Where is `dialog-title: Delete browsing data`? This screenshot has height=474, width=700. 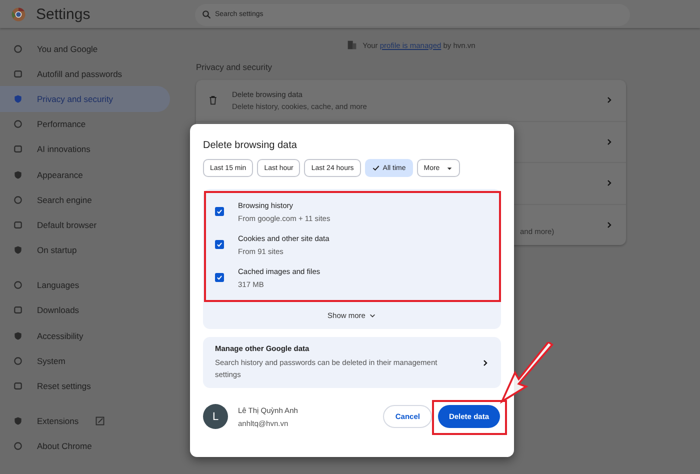
dialog-title: Delete browsing data is located at coordinates (250, 145).